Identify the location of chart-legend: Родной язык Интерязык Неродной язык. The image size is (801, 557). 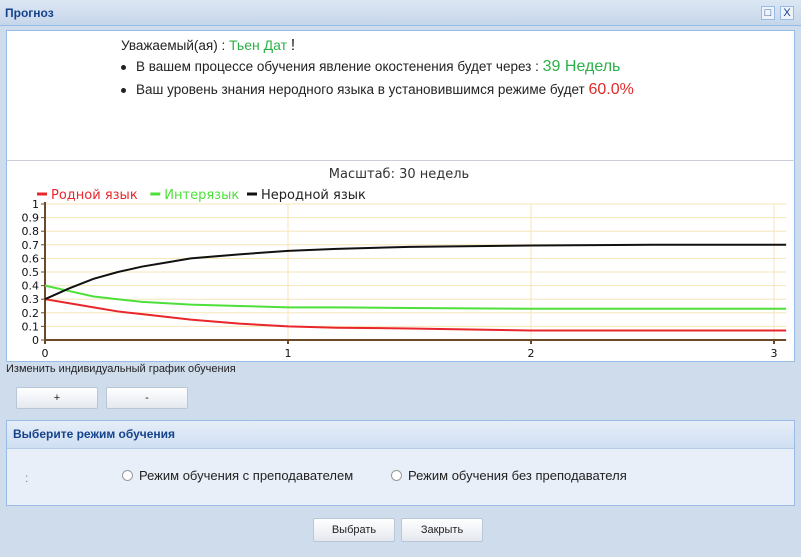
(201, 195).